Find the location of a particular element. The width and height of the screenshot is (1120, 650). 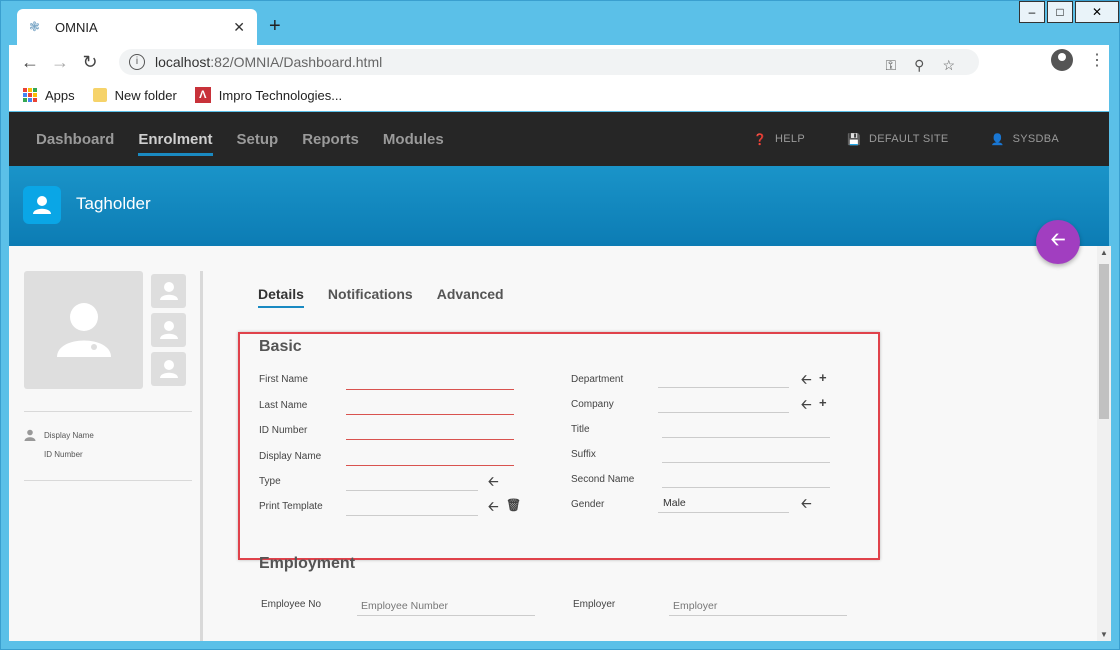

help-label: HELP is located at coordinates (790, 139).